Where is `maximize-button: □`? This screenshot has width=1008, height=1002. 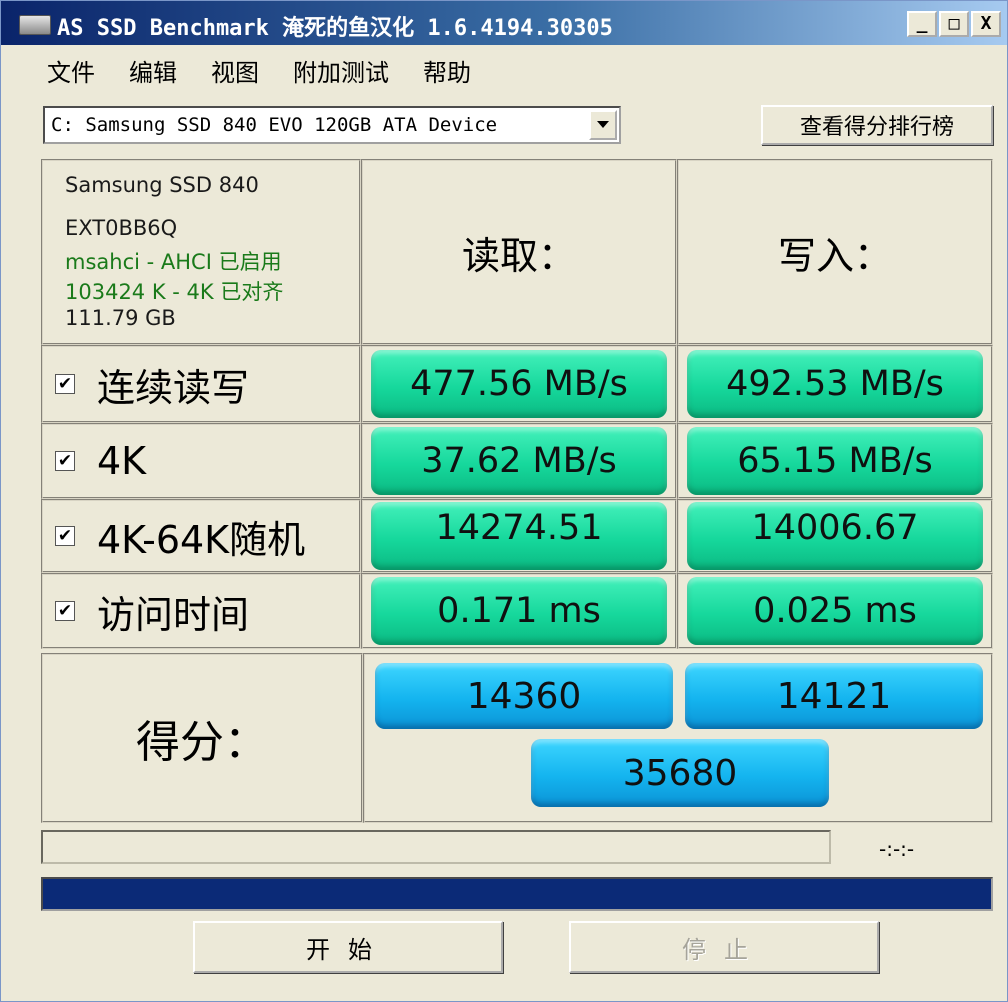
maximize-button: □ is located at coordinates (954, 24).